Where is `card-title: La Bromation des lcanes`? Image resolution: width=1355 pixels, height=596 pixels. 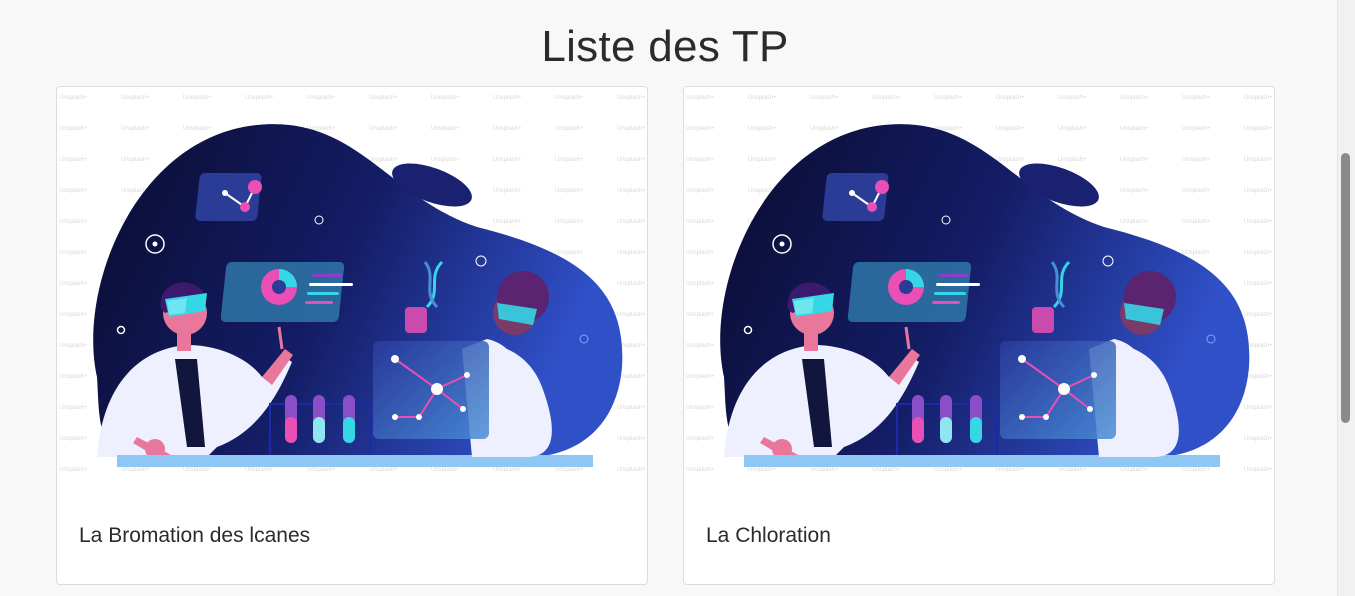
card-title: La Bromation des lcanes is located at coordinates (194, 536).